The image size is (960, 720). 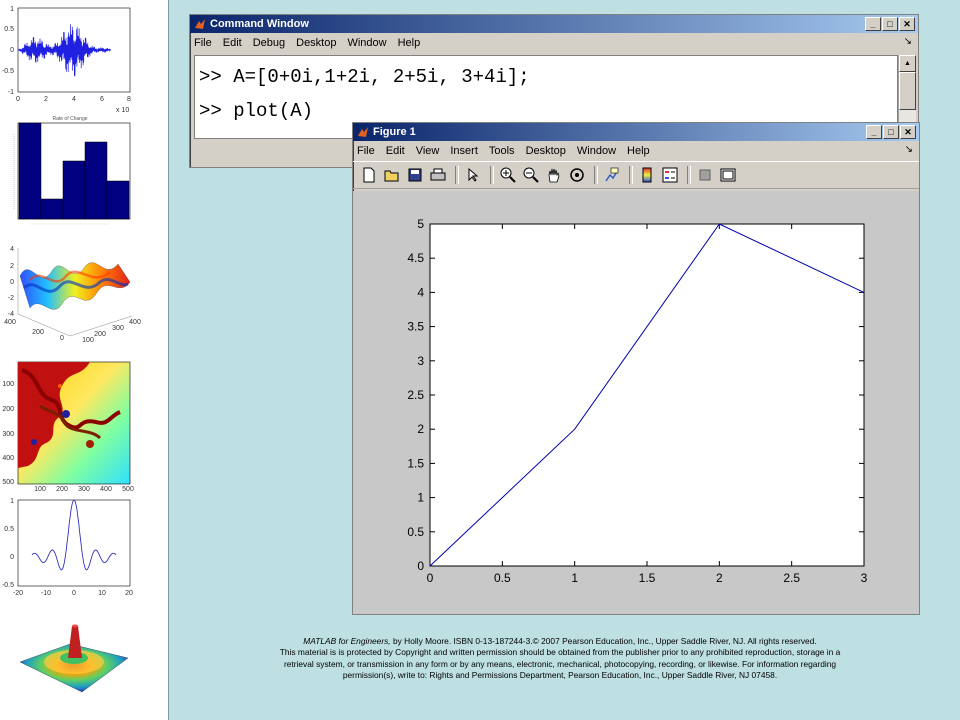 What do you see at coordinates (8, 71) in the screenshot?
I see `wave-ytick: -0.5` at bounding box center [8, 71].